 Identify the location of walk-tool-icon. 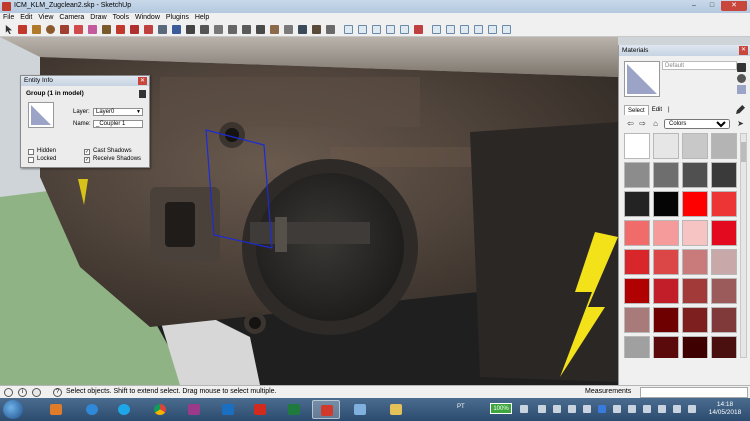
(302, 29).